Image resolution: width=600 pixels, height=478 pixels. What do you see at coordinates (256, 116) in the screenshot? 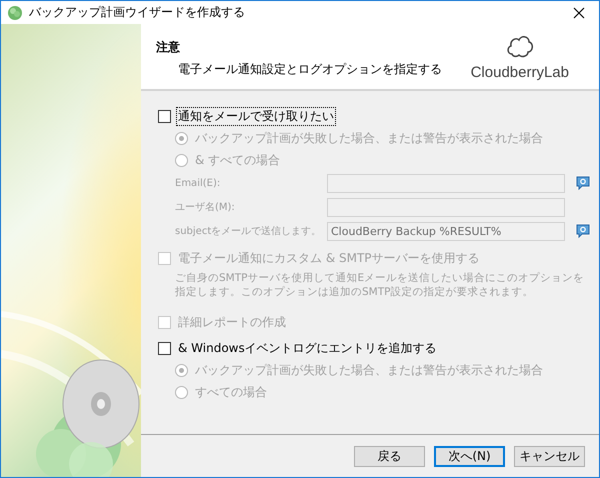
I see `checkbox-label: 通知をメールで受け取りたい` at bounding box center [256, 116].